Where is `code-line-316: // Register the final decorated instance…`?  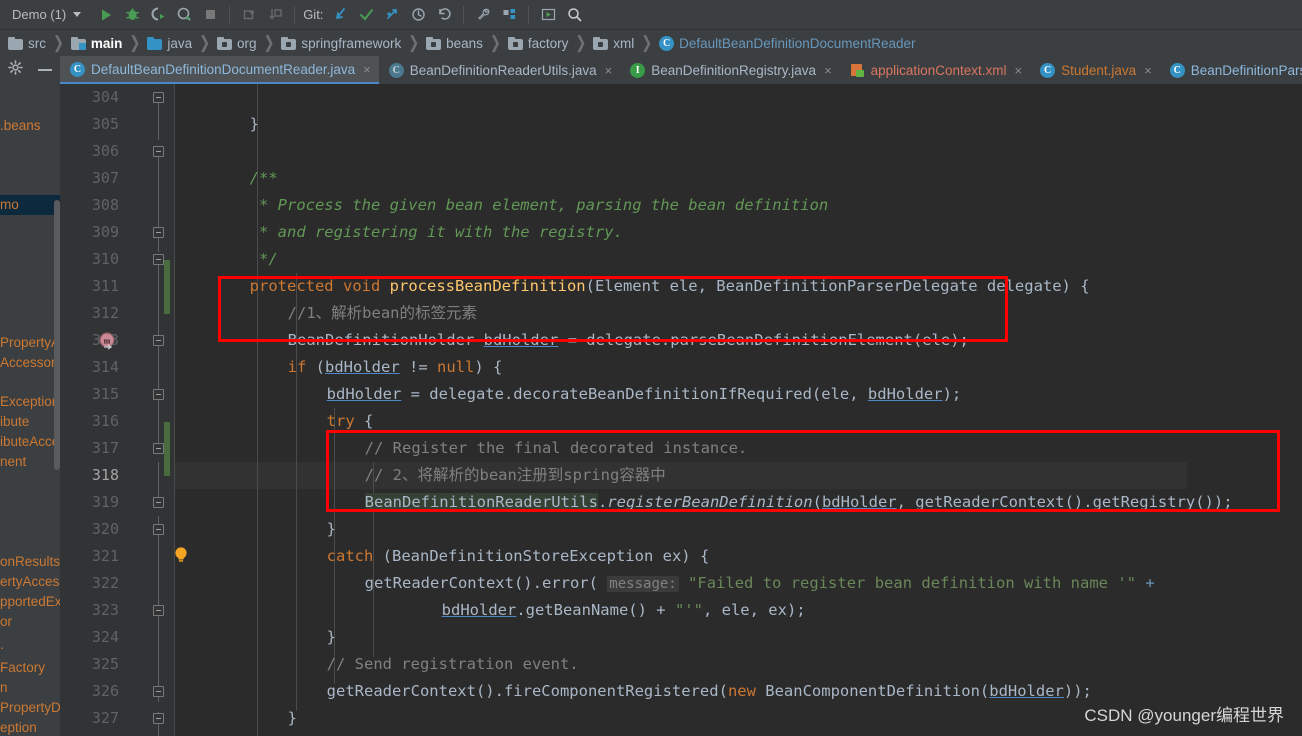
code-line-316: // Register the final decorated instance… is located at coordinates (461, 432).